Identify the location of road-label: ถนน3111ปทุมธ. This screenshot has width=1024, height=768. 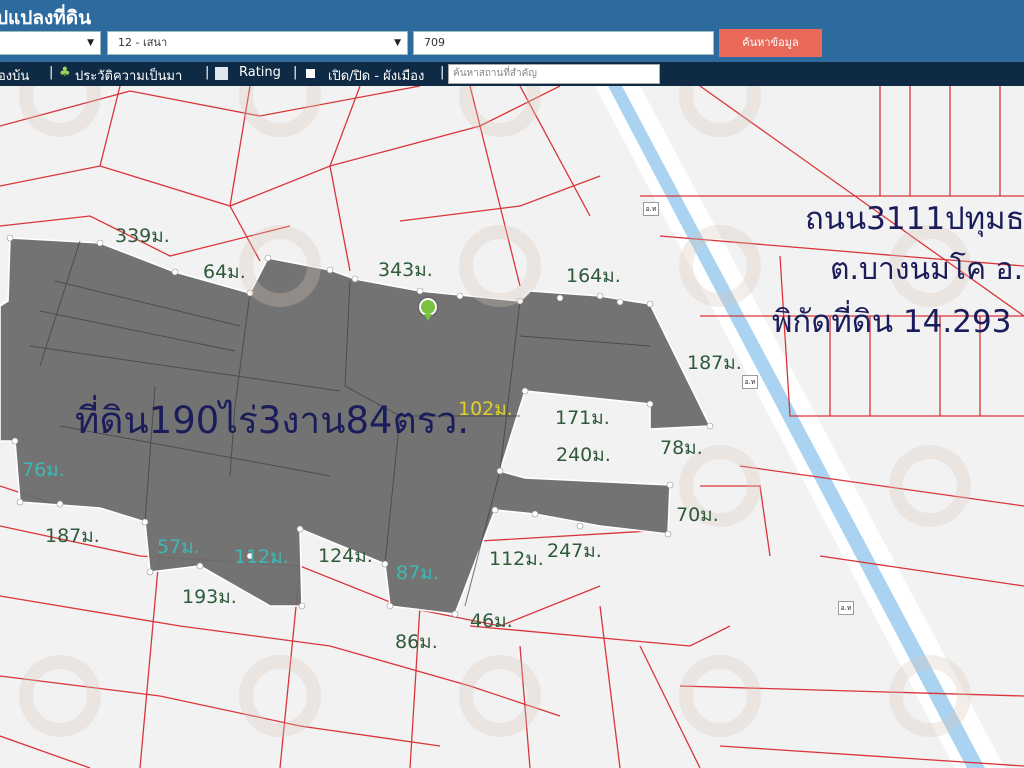
(914, 219).